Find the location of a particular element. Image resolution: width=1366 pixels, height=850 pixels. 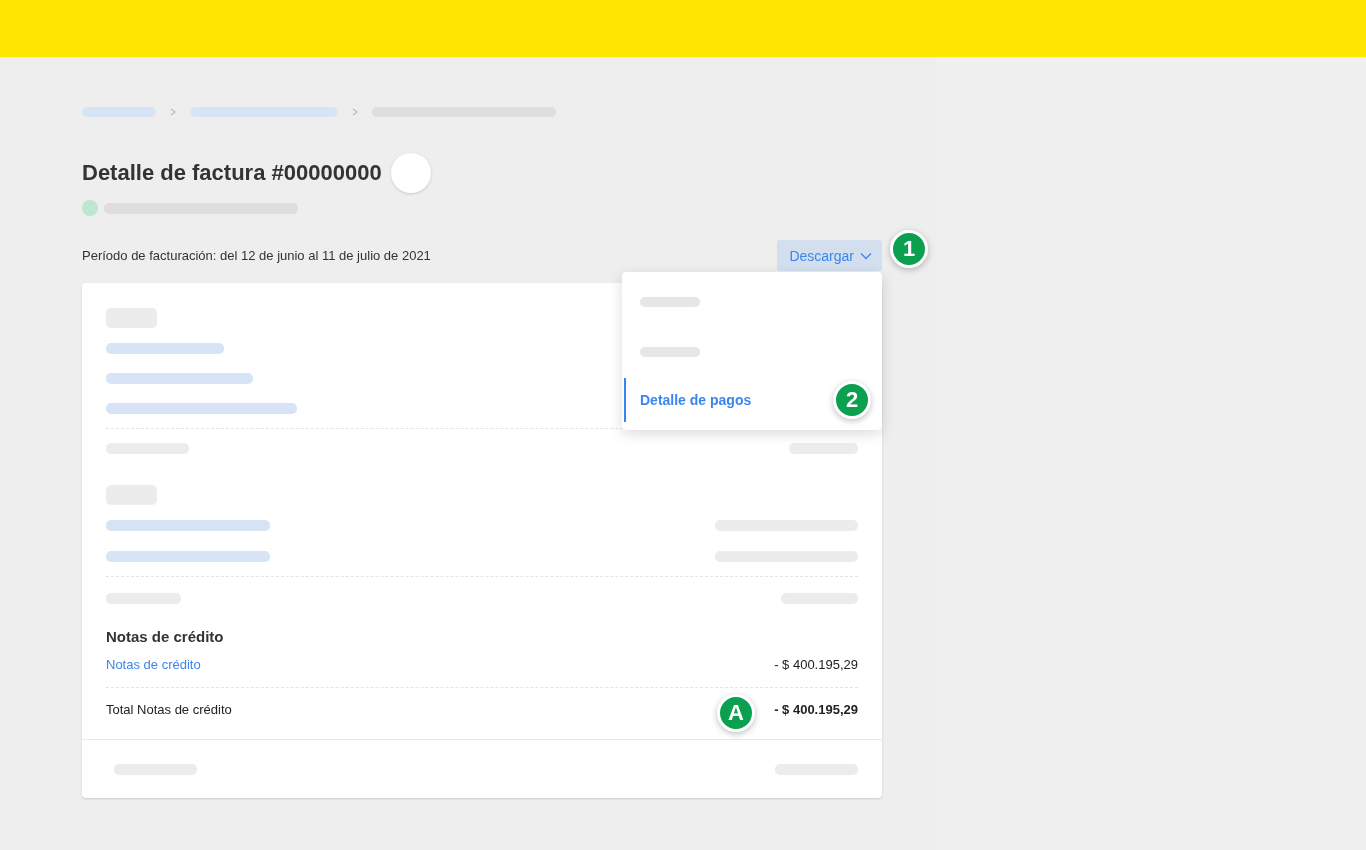

section-heading: Notas de crédito is located at coordinates (165, 636).